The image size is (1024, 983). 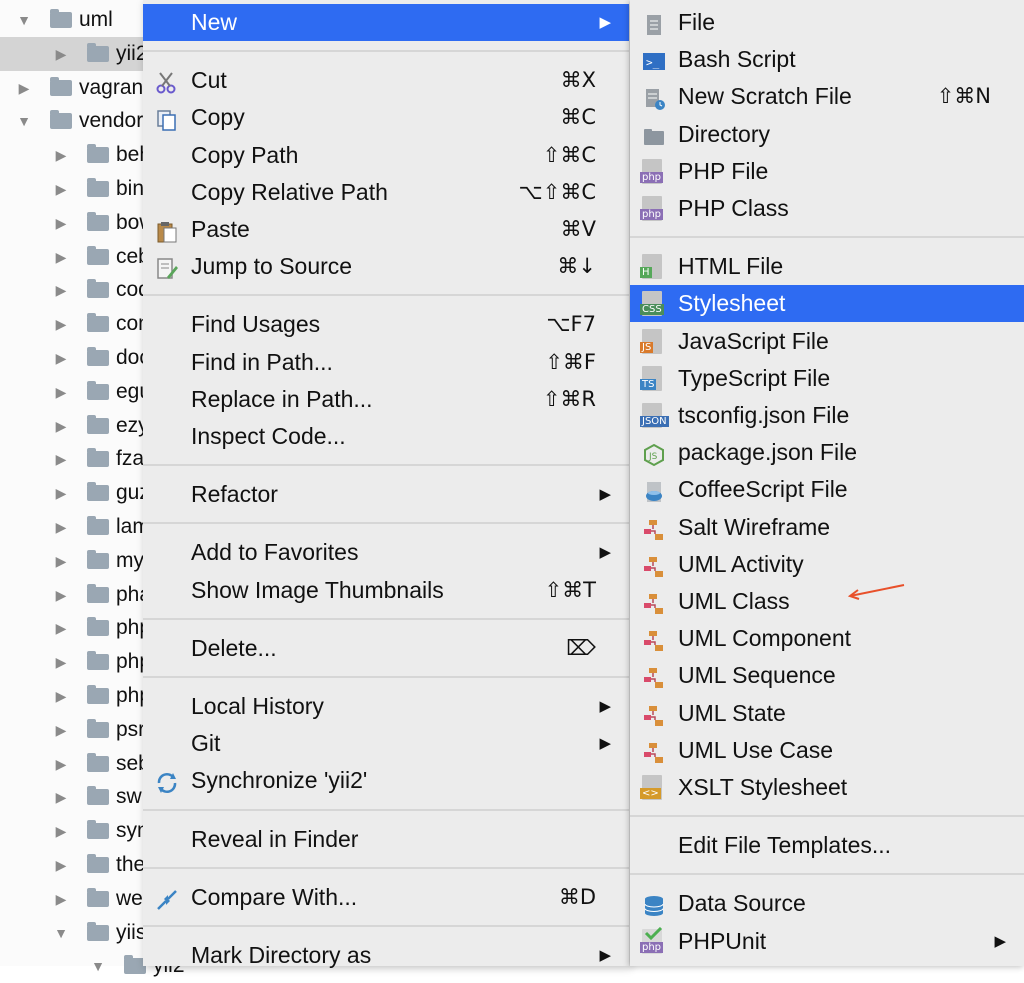 I want to click on annotation-arrow, so click(x=876, y=592).